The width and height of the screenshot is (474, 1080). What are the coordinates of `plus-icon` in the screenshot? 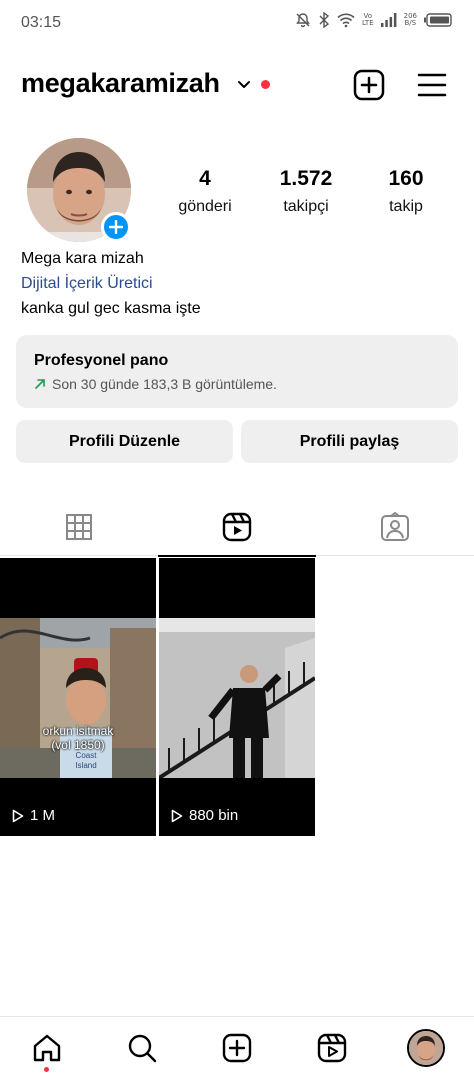 It's located at (116, 227).